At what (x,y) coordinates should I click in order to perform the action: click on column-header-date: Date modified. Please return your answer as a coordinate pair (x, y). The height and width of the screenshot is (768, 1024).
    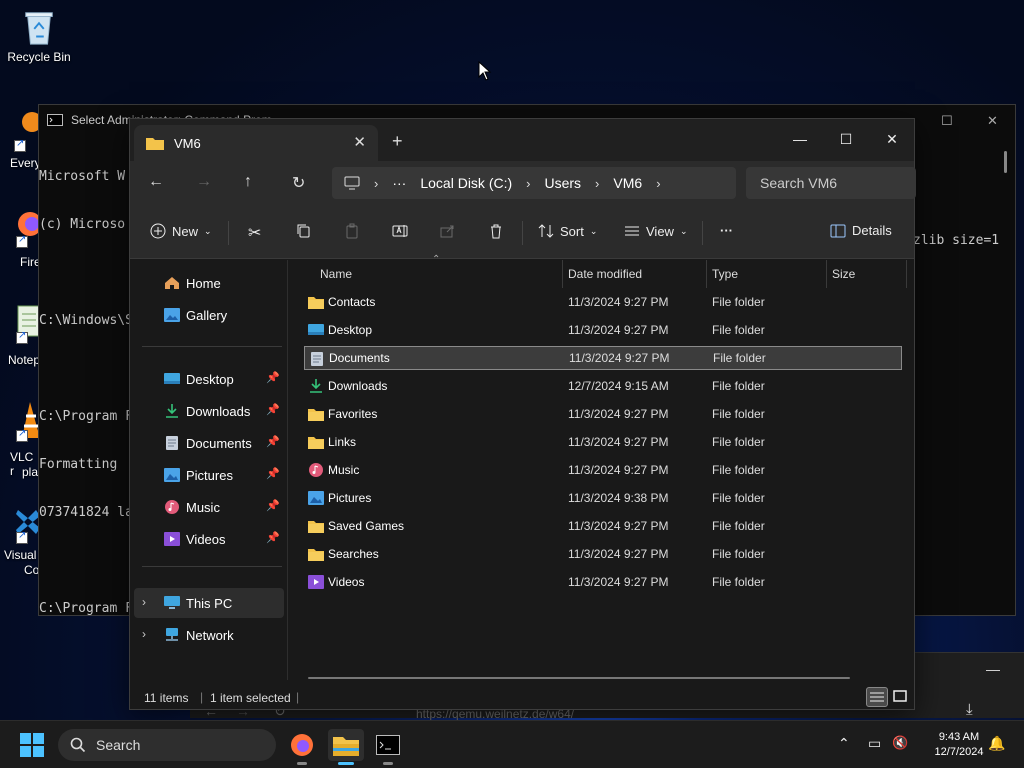
    Looking at the image, I should click on (605, 274).